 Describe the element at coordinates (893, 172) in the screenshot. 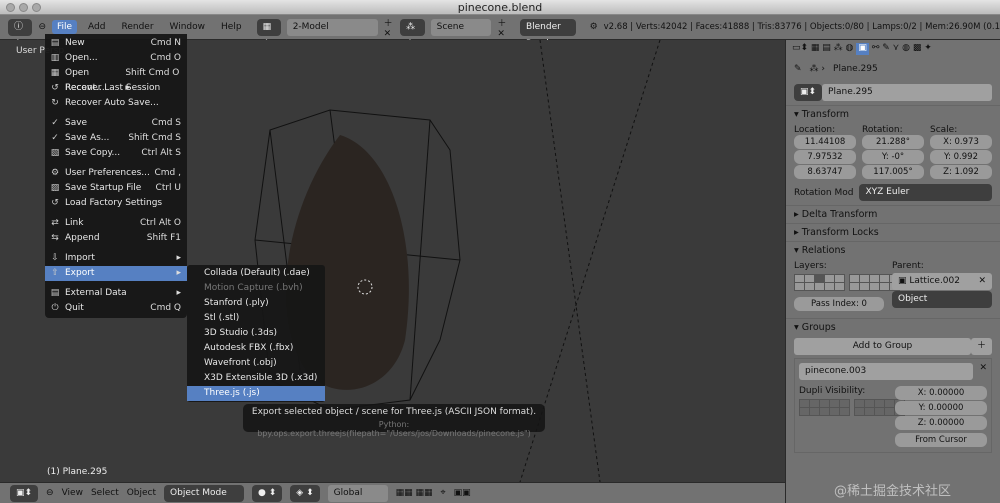

I see `rotation-z: 117.005°` at that location.